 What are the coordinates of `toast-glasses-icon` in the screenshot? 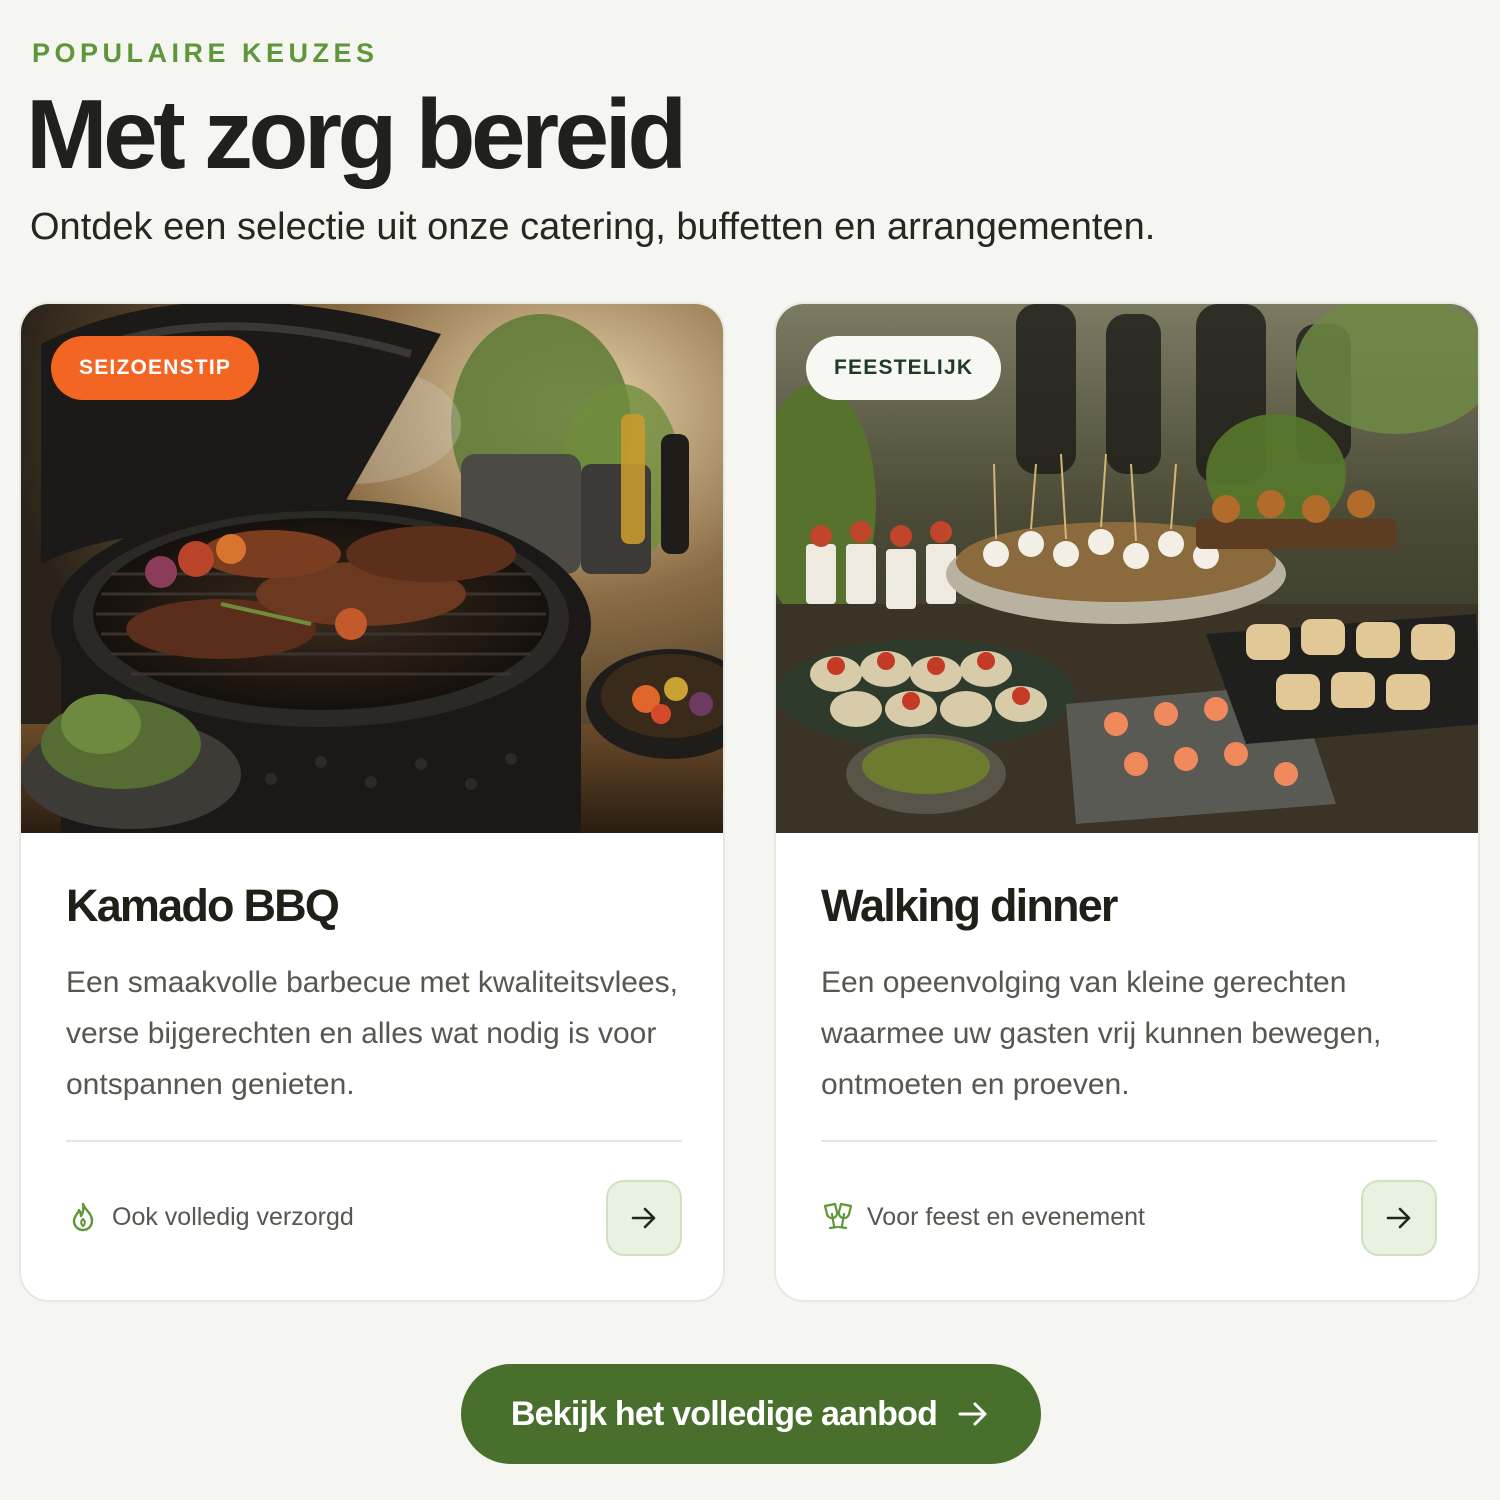 It's located at (838, 1217).